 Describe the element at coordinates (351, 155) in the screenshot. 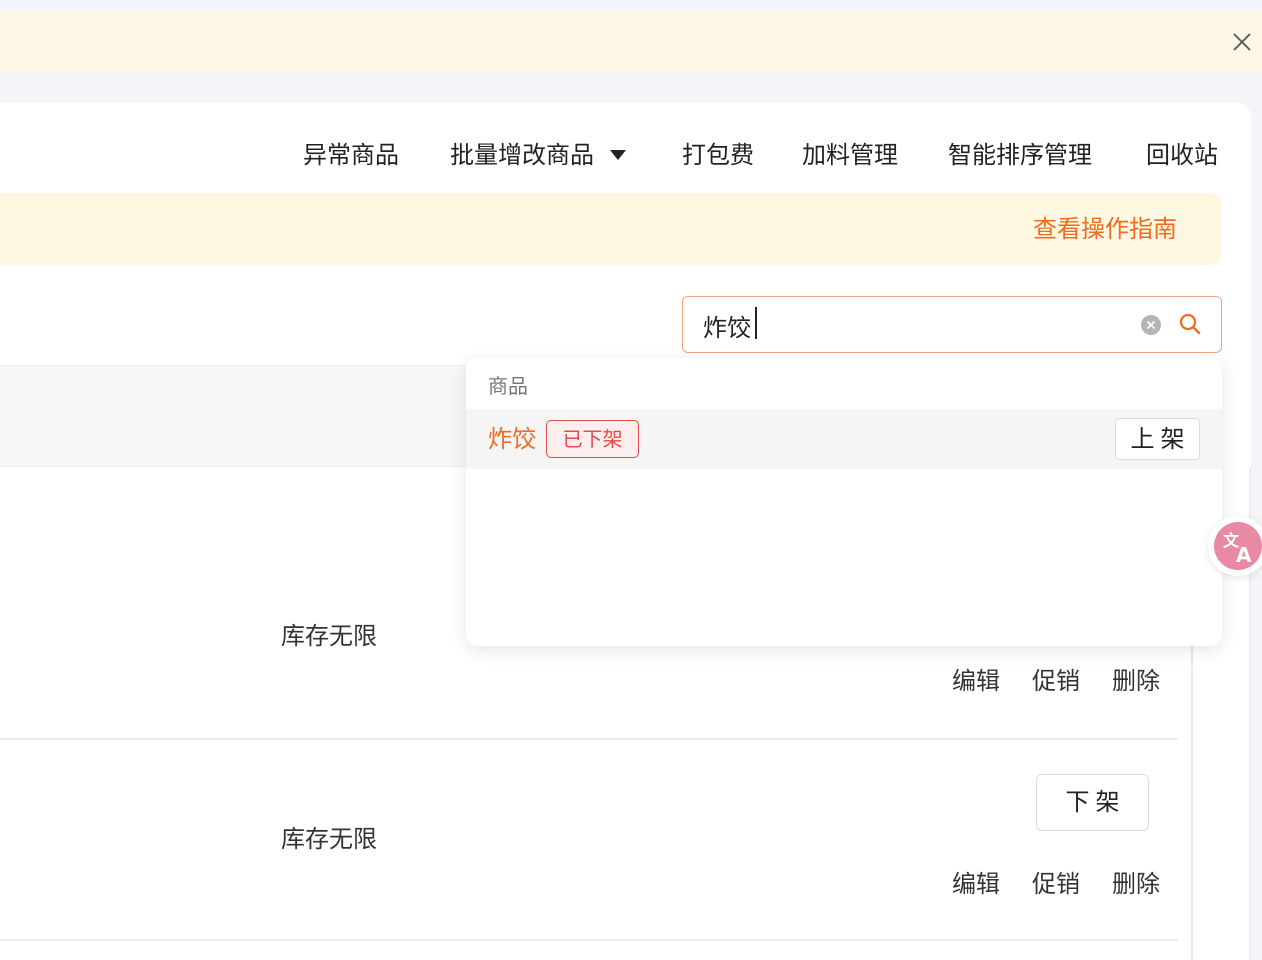

I see `tab-abnormal-products: 异常商品` at that location.